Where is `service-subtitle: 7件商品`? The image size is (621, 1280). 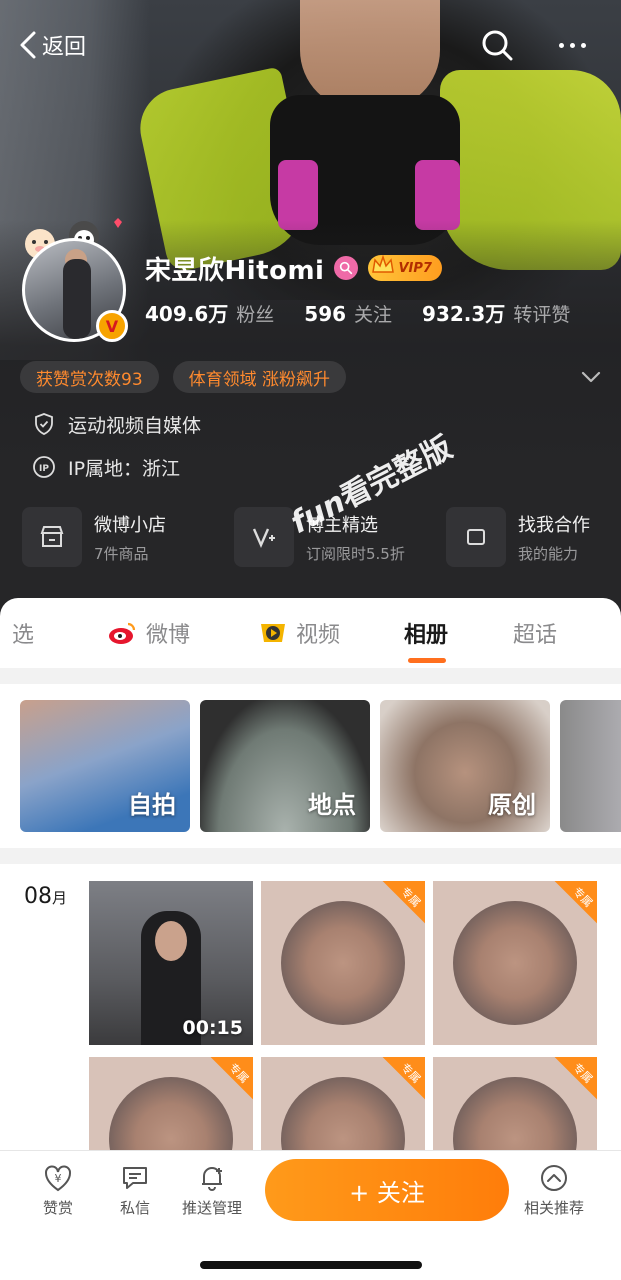
service-subtitle: 7件商品 is located at coordinates (121, 553).